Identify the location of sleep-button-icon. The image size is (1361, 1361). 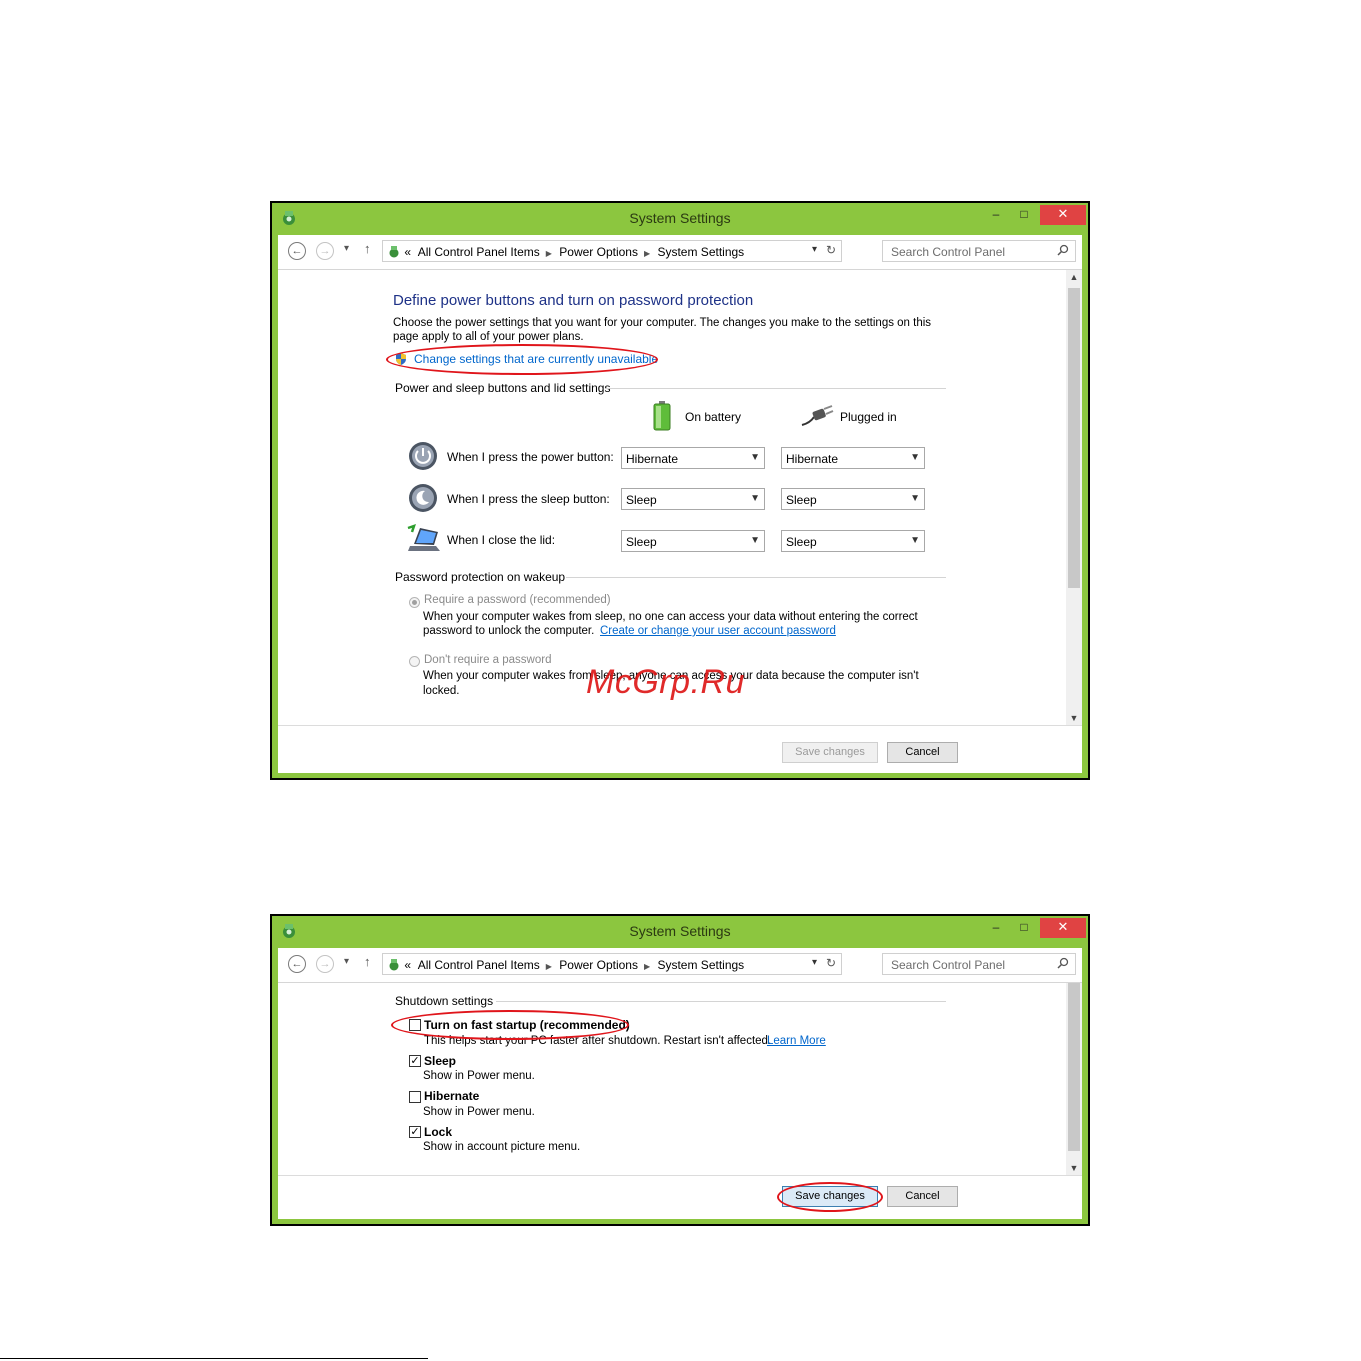
(423, 498).